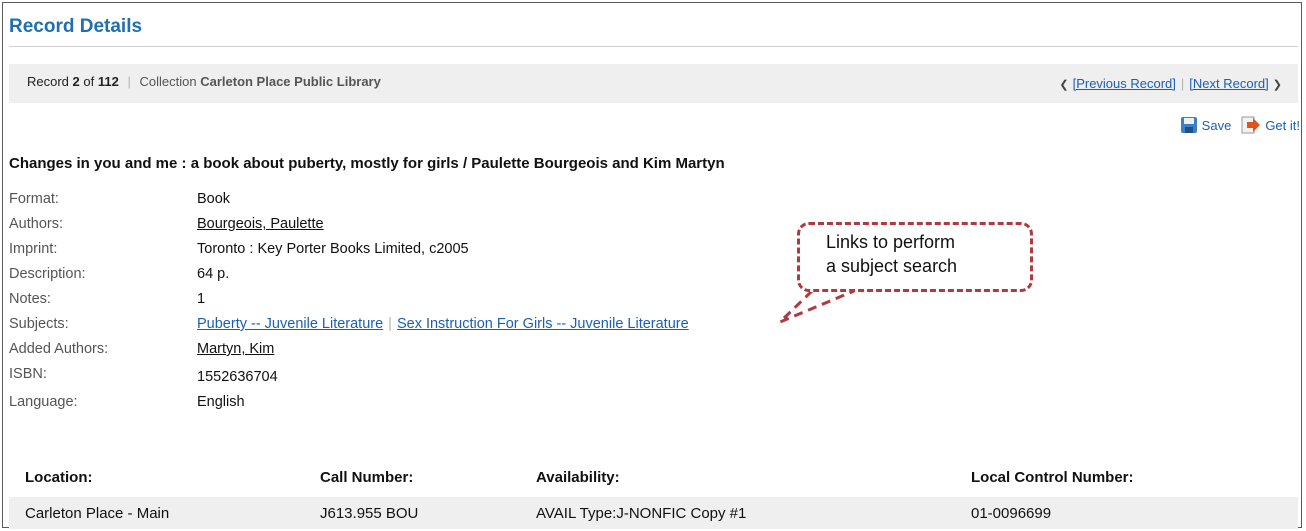 The image size is (1306, 531). I want to click on field-label: Authors:, so click(36, 224).